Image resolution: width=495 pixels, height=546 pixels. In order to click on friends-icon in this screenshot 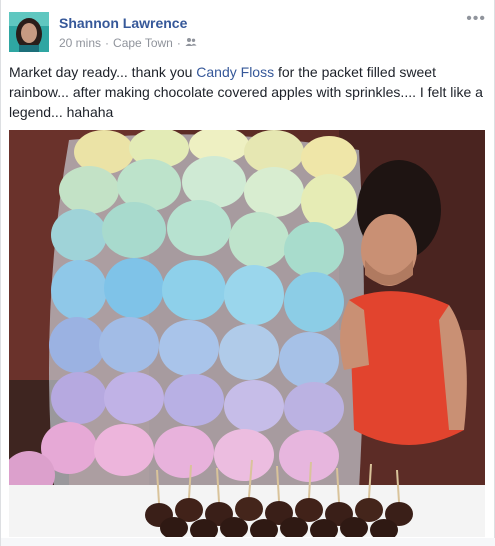, I will do `click(191, 43)`.